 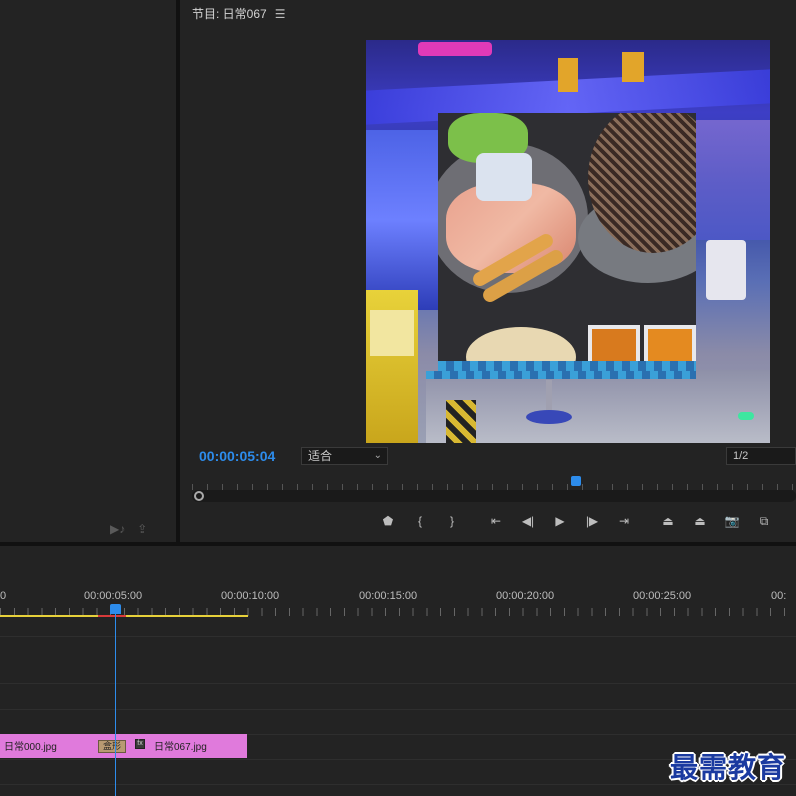 I want to click on video-hazard-stripe, so click(x=461, y=421).